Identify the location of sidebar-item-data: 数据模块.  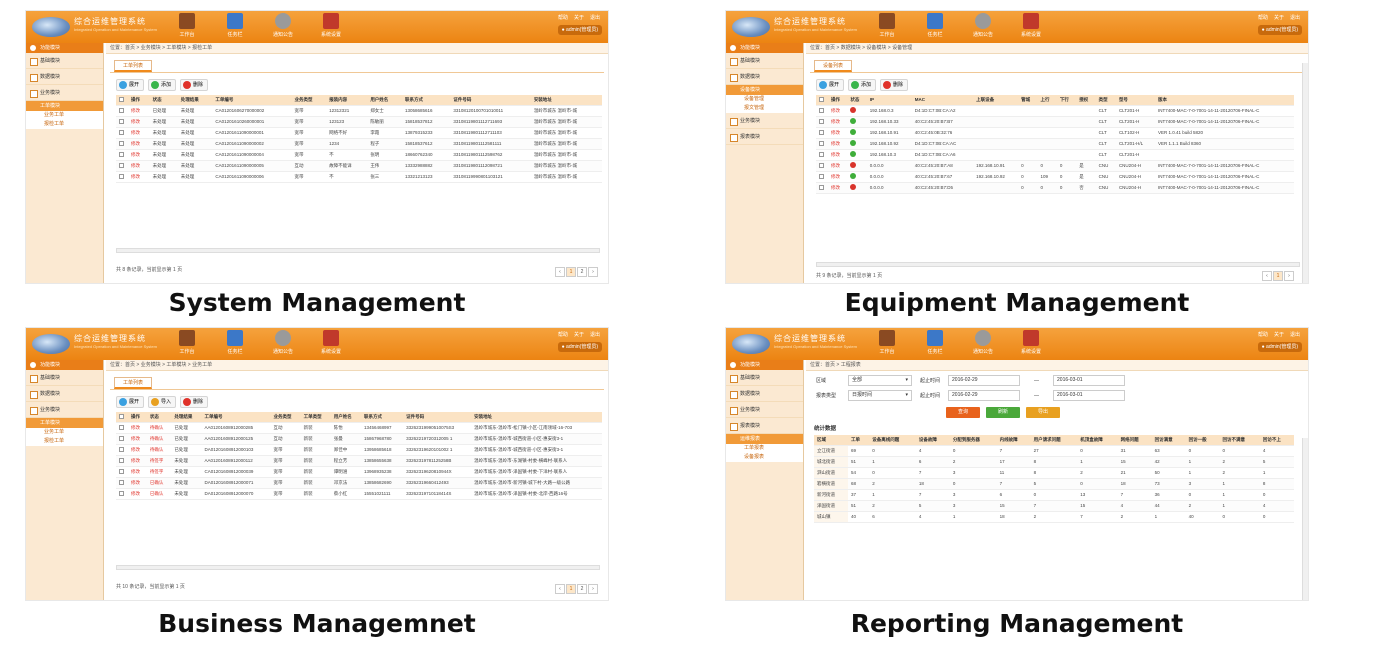
(764, 77).